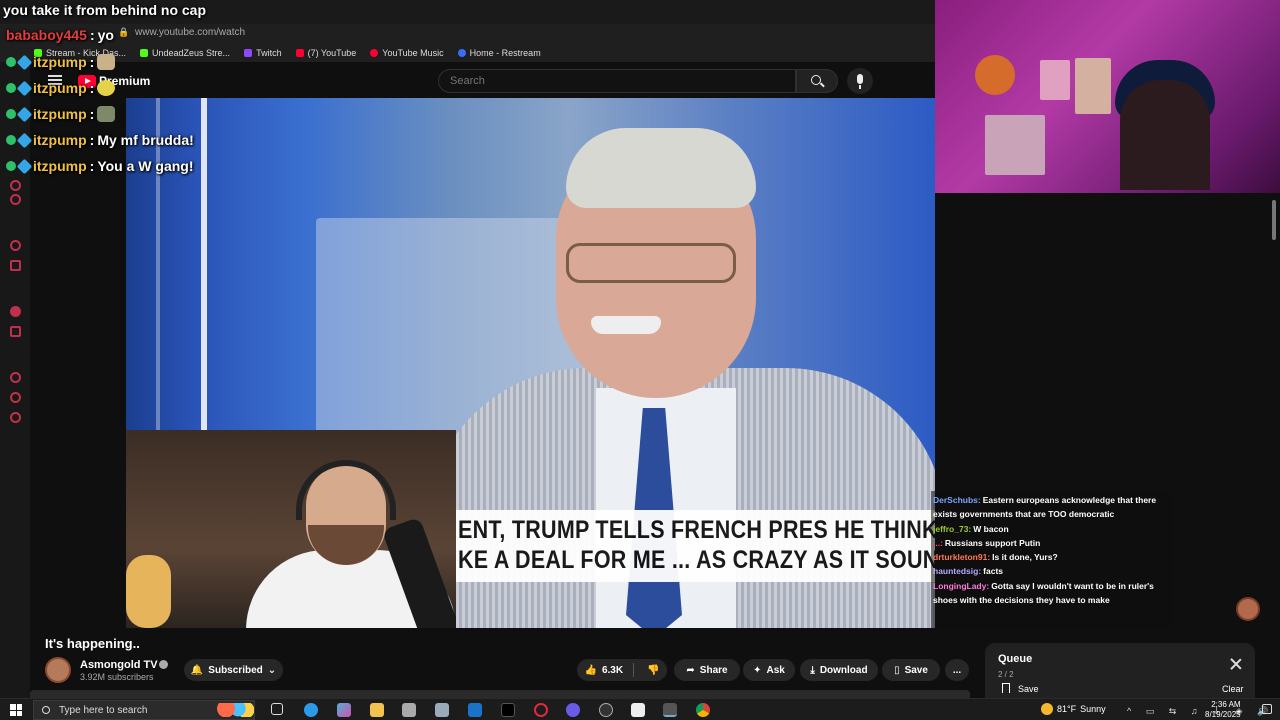  What do you see at coordinates (1233, 689) in the screenshot?
I see `queue-clear-button: Clear` at bounding box center [1233, 689].